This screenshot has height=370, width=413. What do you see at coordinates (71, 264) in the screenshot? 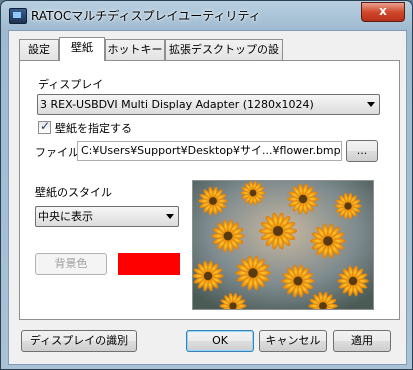
I see `background-color-button: 背景色` at bounding box center [71, 264].